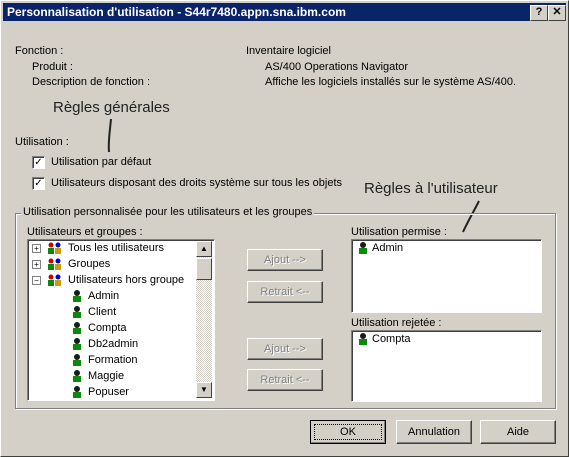  What do you see at coordinates (38, 183) in the screenshot?
I see `checkbox-droits-systeme: ✓` at bounding box center [38, 183].